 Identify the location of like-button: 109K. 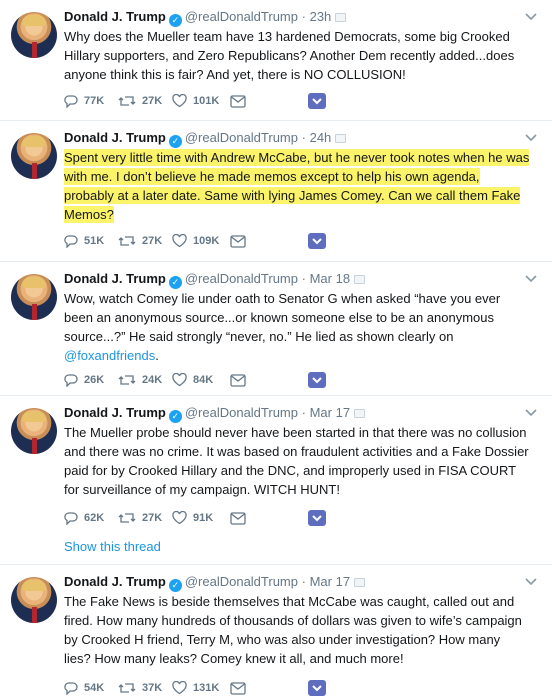
(201, 241).